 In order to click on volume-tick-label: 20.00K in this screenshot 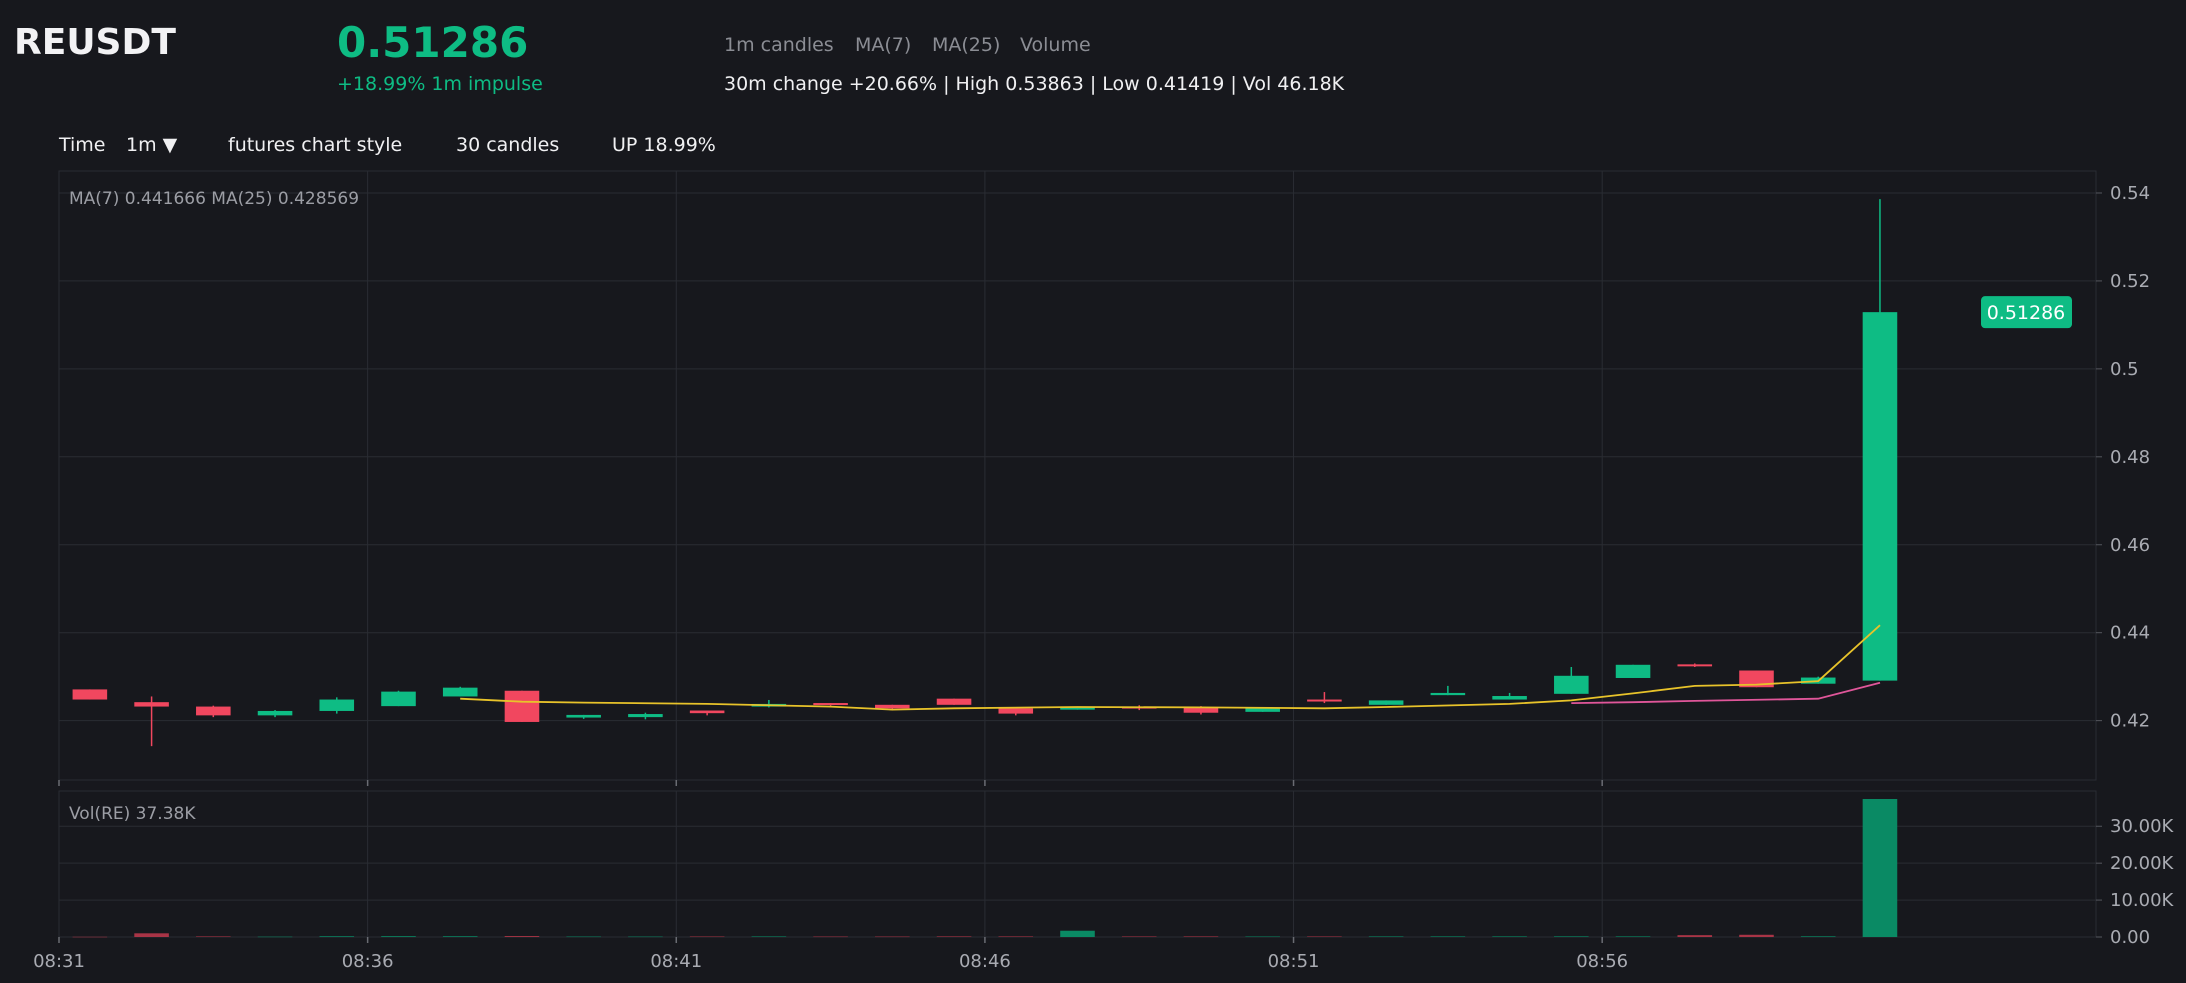, I will do `click(2142, 863)`.